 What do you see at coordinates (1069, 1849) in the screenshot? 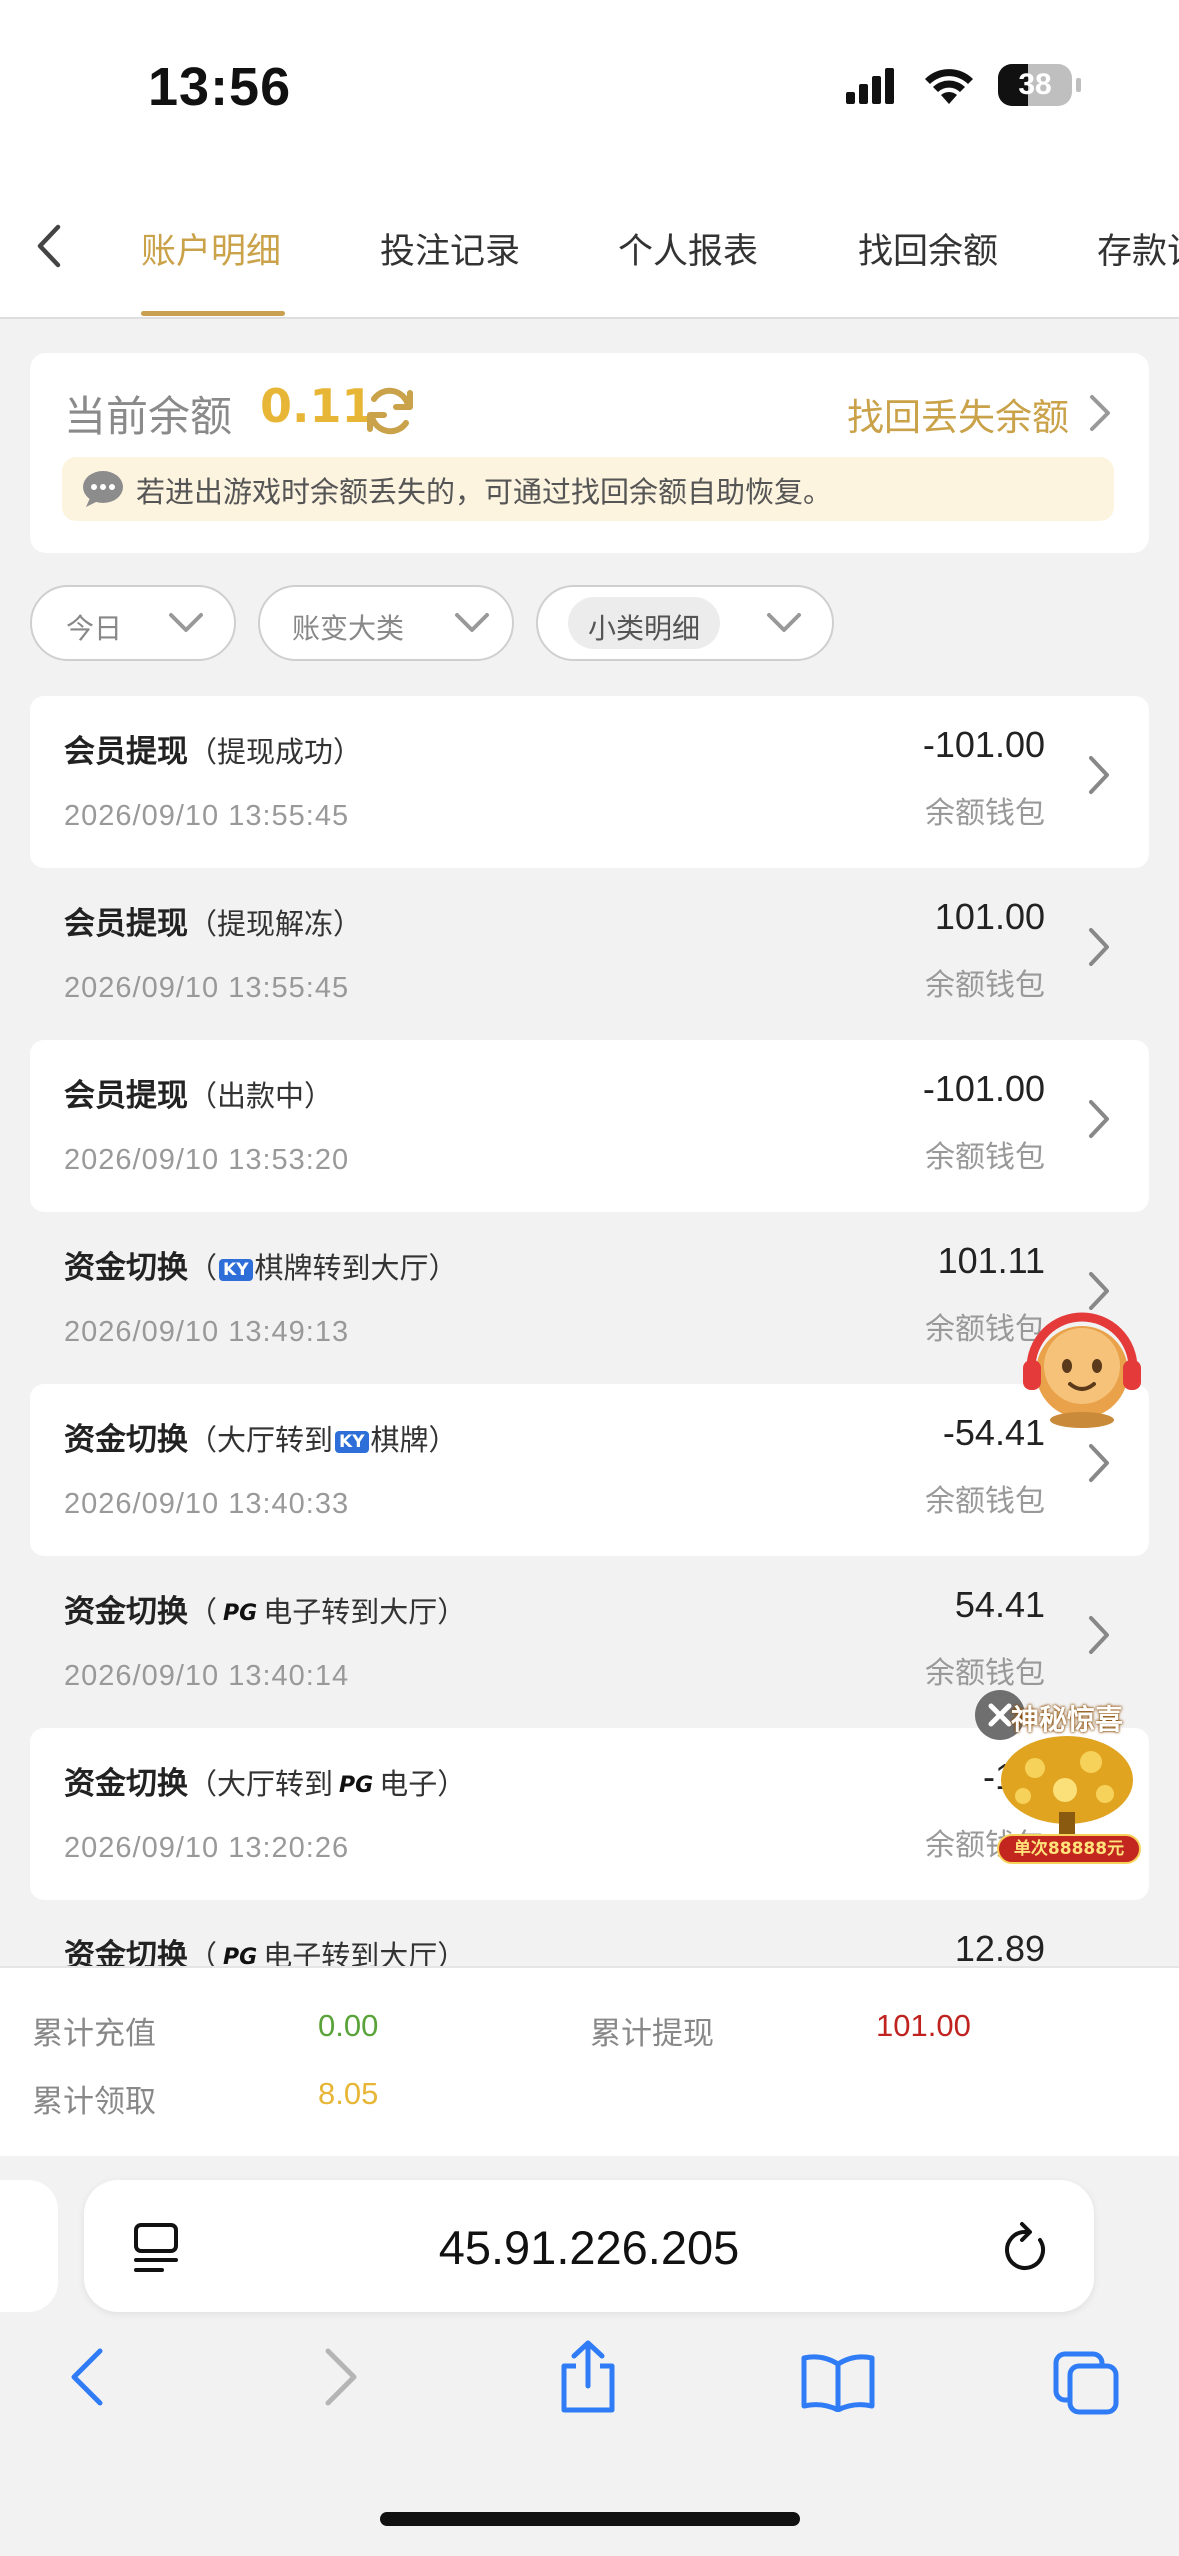
I see `promo-subtitle: 单次88888元` at bounding box center [1069, 1849].